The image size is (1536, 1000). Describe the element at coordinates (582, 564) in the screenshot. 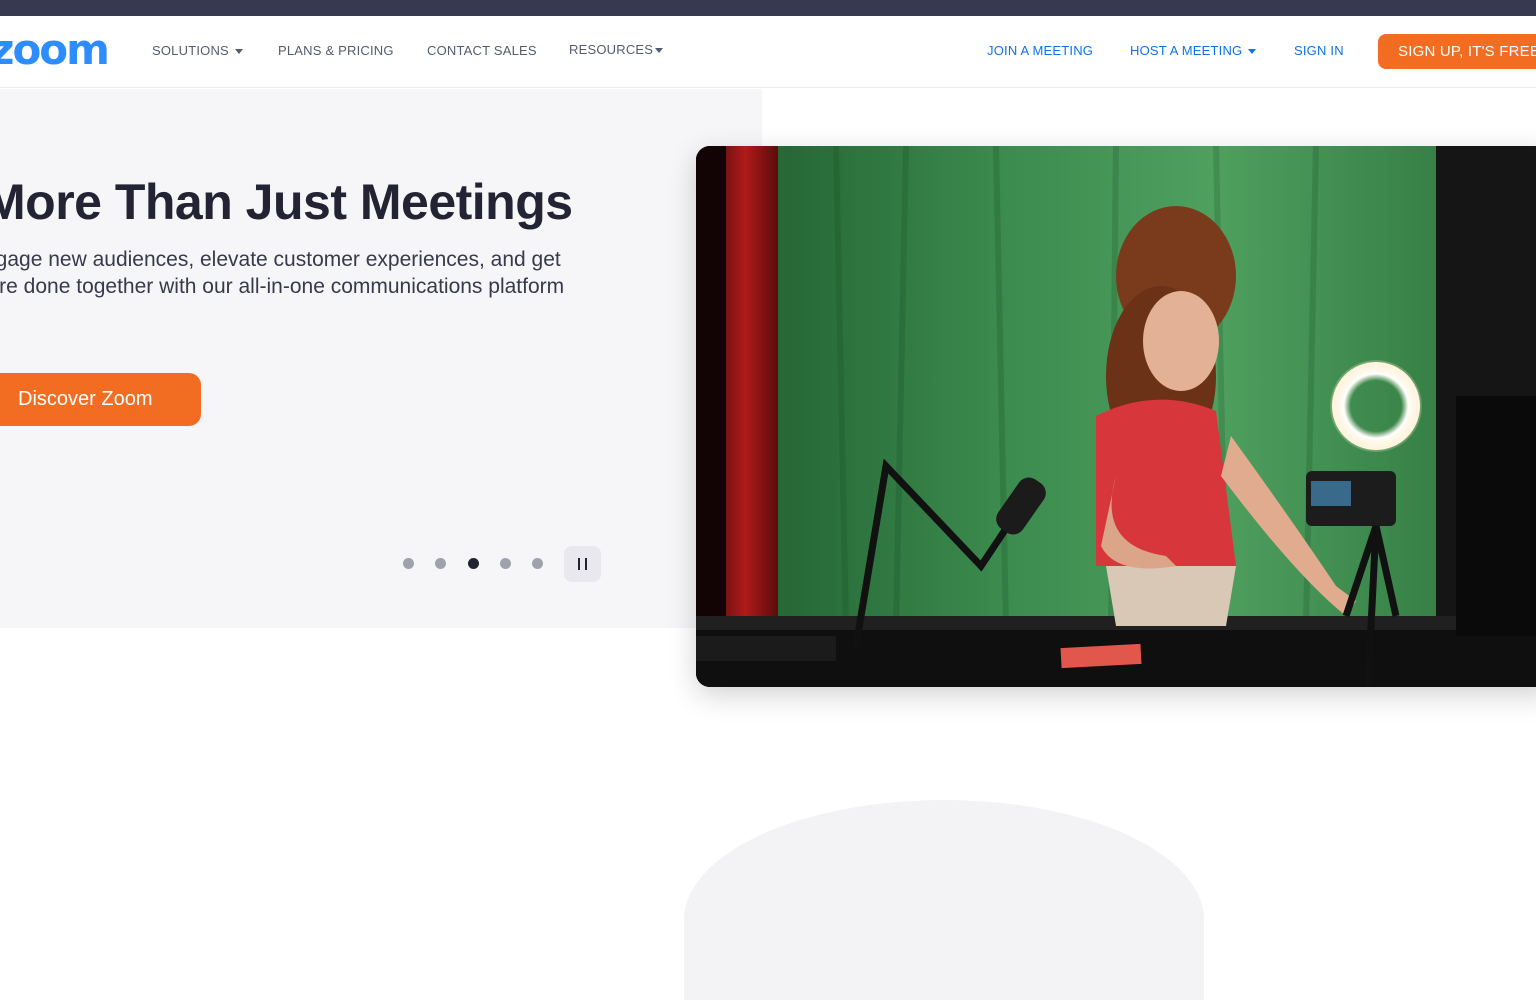

I see `carousel-pause-button` at that location.